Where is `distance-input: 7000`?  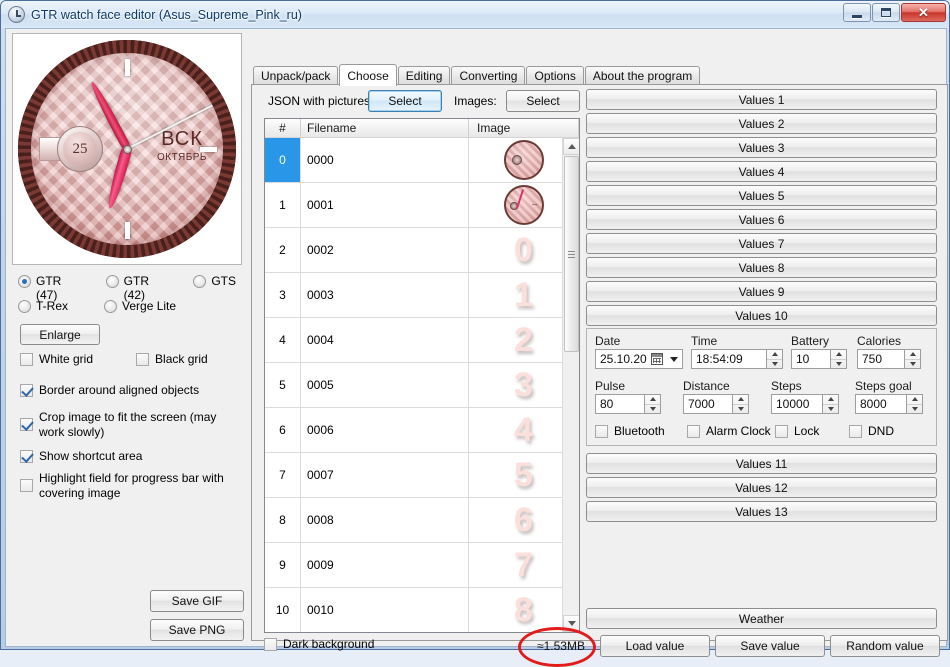 distance-input: 7000 is located at coordinates (708, 404).